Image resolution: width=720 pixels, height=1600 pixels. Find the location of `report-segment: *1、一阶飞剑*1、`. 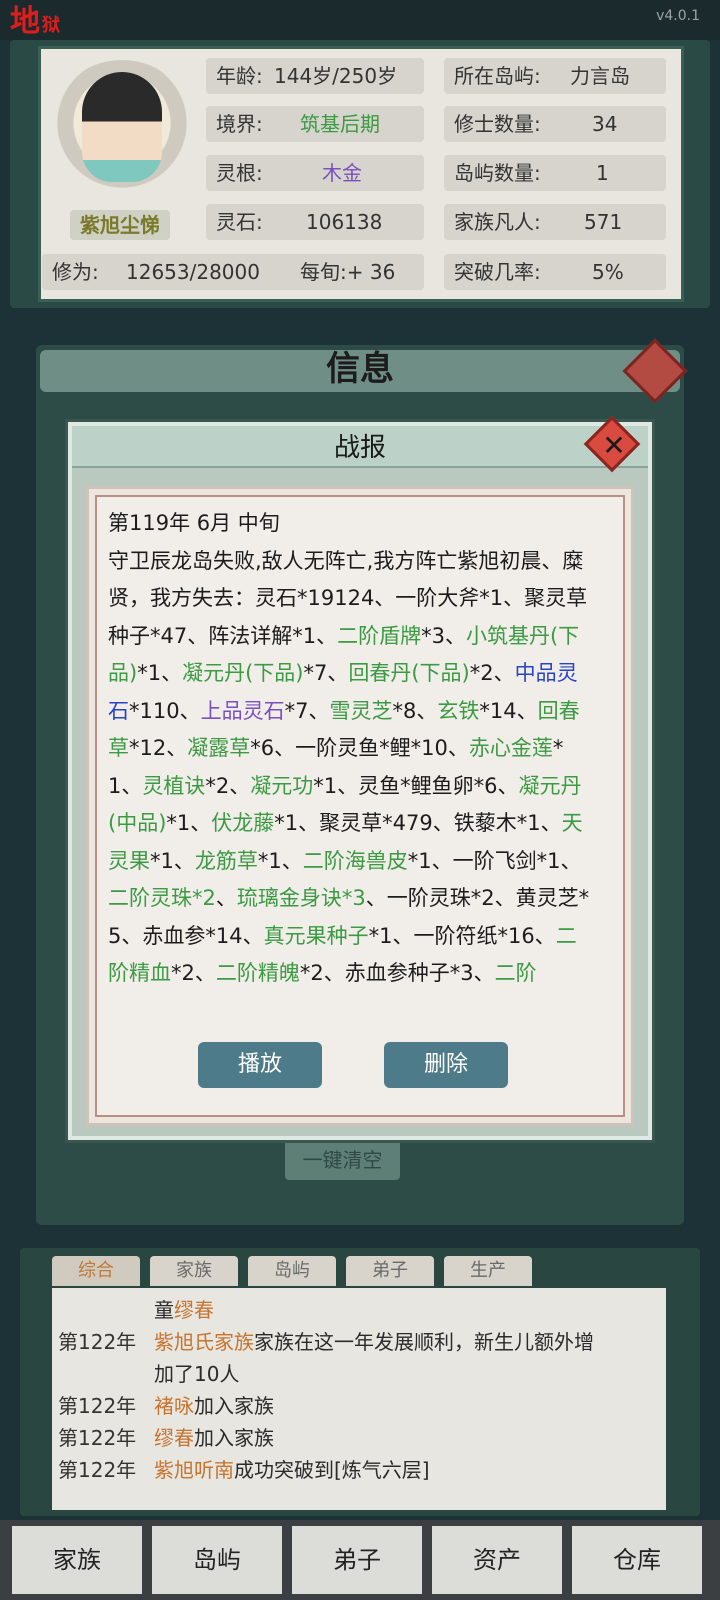

report-segment: *1、一阶飞剑*1、 is located at coordinates (494, 860).